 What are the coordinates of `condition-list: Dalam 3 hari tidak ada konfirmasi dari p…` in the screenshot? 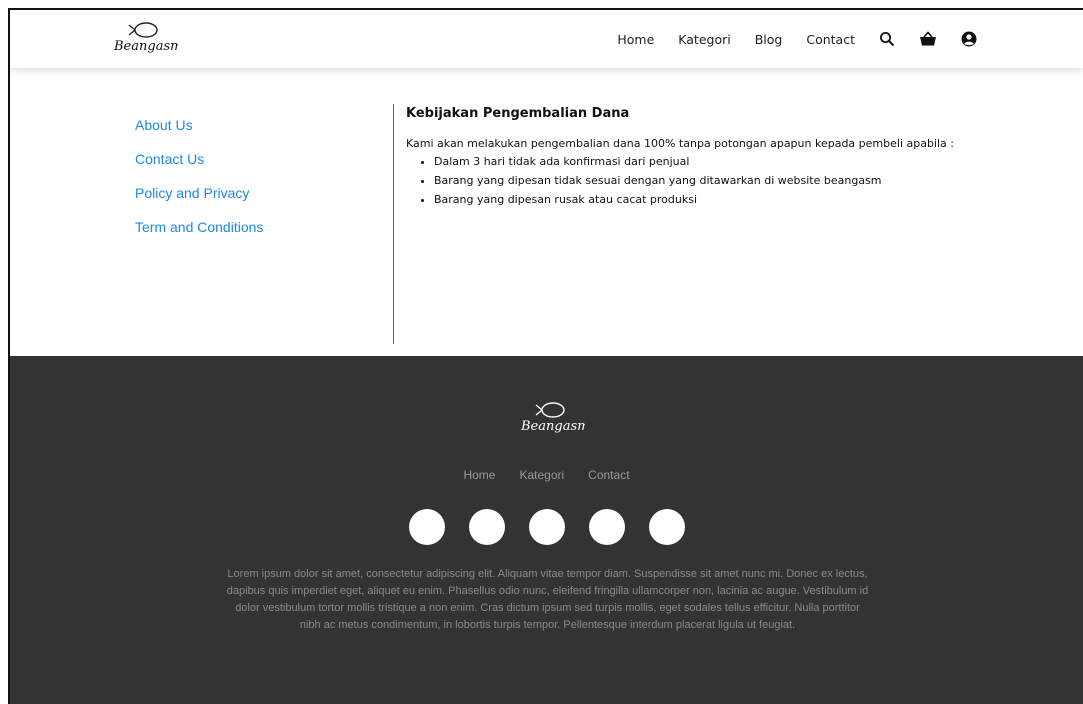 It's located at (686, 180).